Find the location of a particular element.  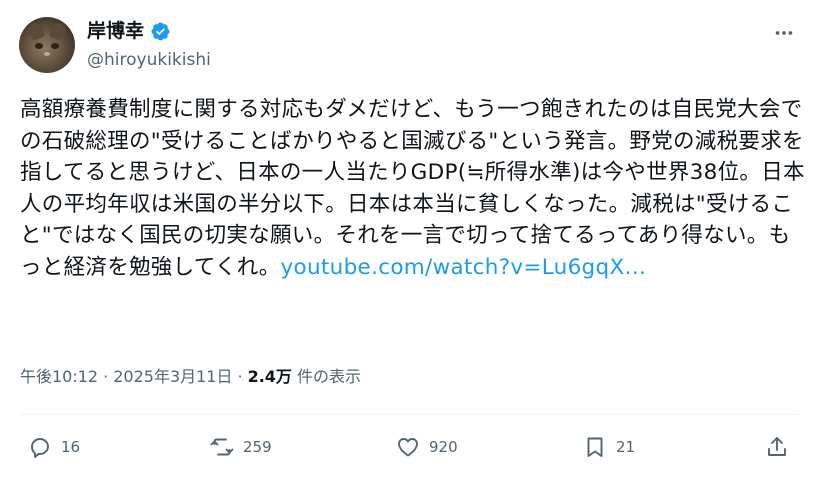

like-count: 920 is located at coordinates (443, 447).